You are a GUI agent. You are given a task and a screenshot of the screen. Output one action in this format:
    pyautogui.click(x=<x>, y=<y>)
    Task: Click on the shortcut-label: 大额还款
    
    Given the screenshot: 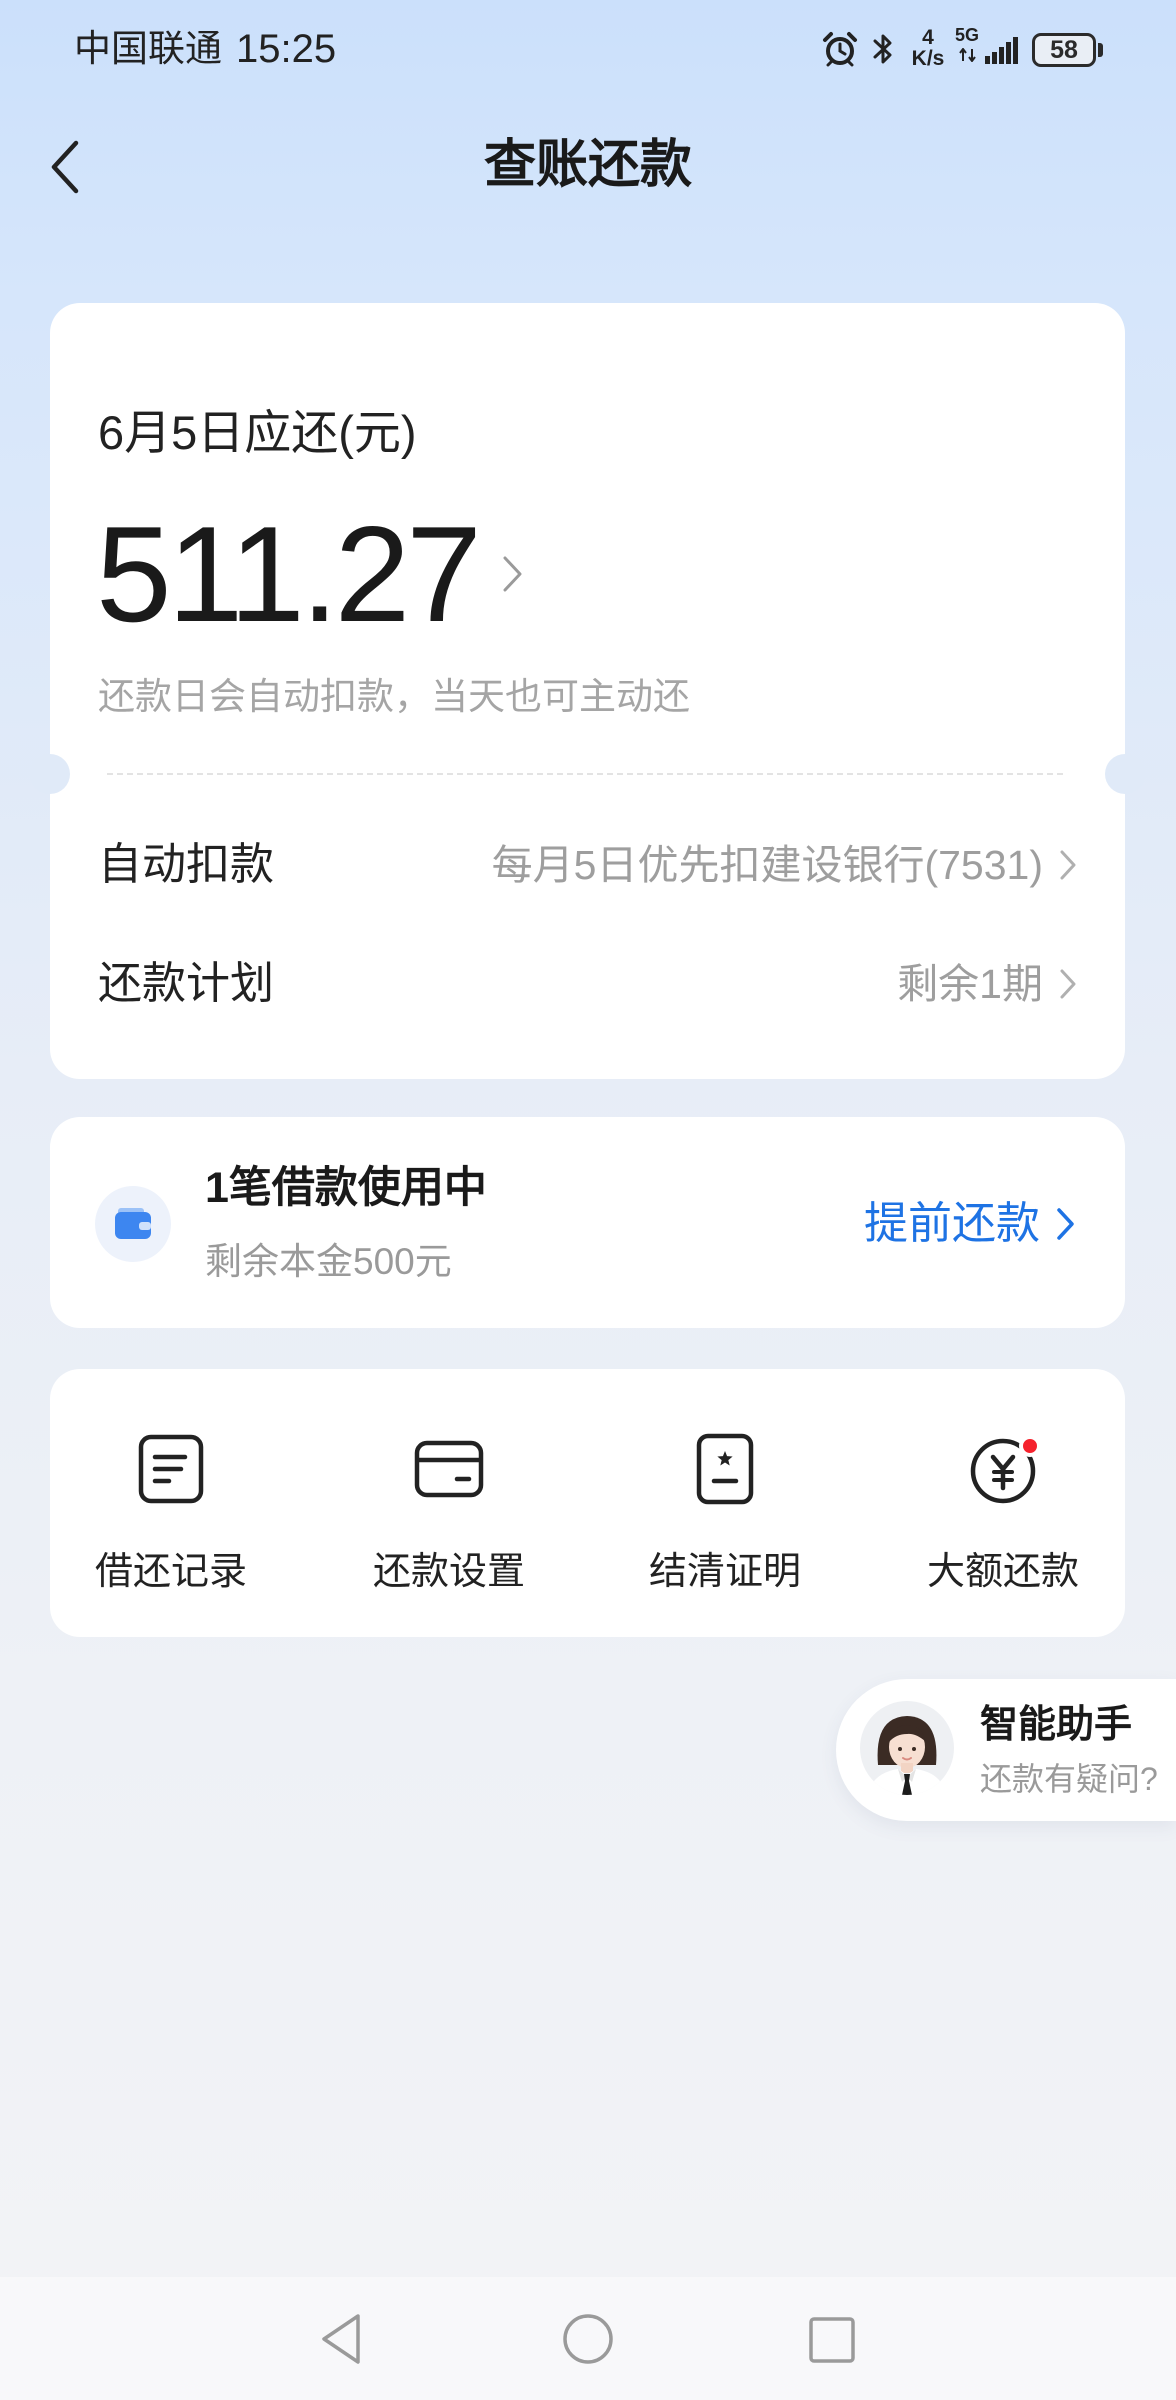 What is the action you would take?
    pyautogui.click(x=1002, y=1572)
    